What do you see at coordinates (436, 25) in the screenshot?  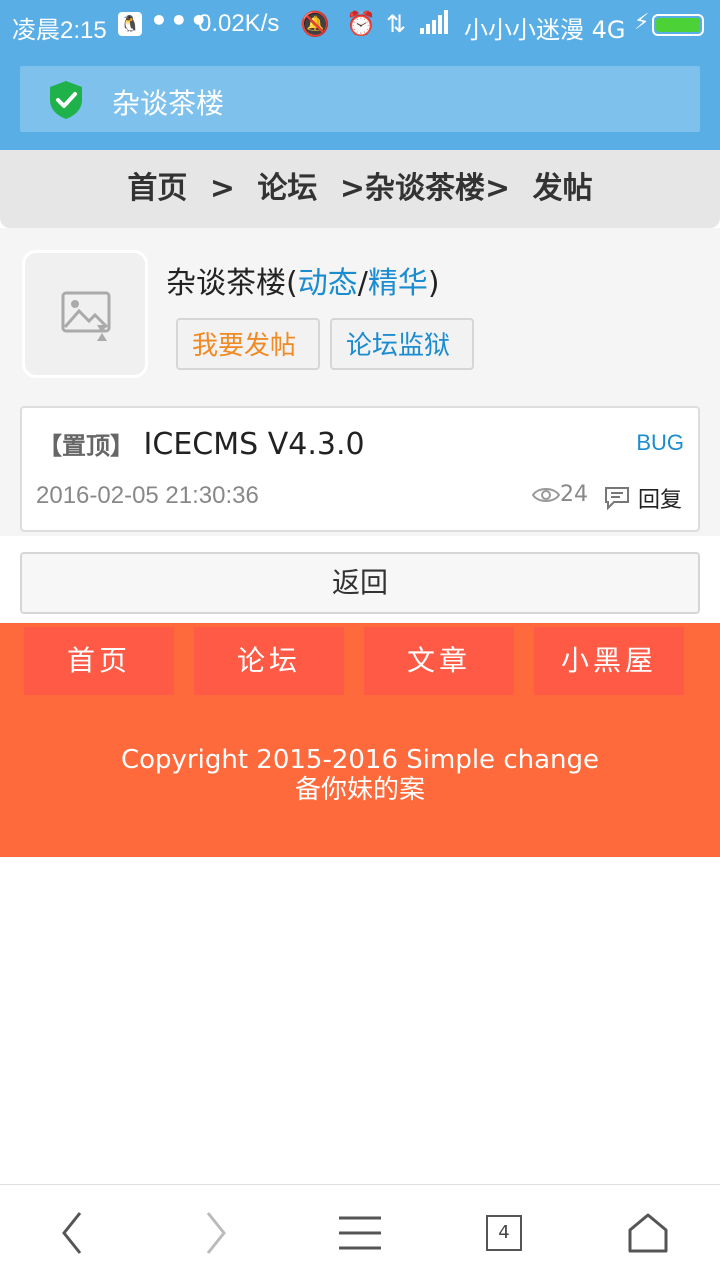 I see `signal-icon` at bounding box center [436, 25].